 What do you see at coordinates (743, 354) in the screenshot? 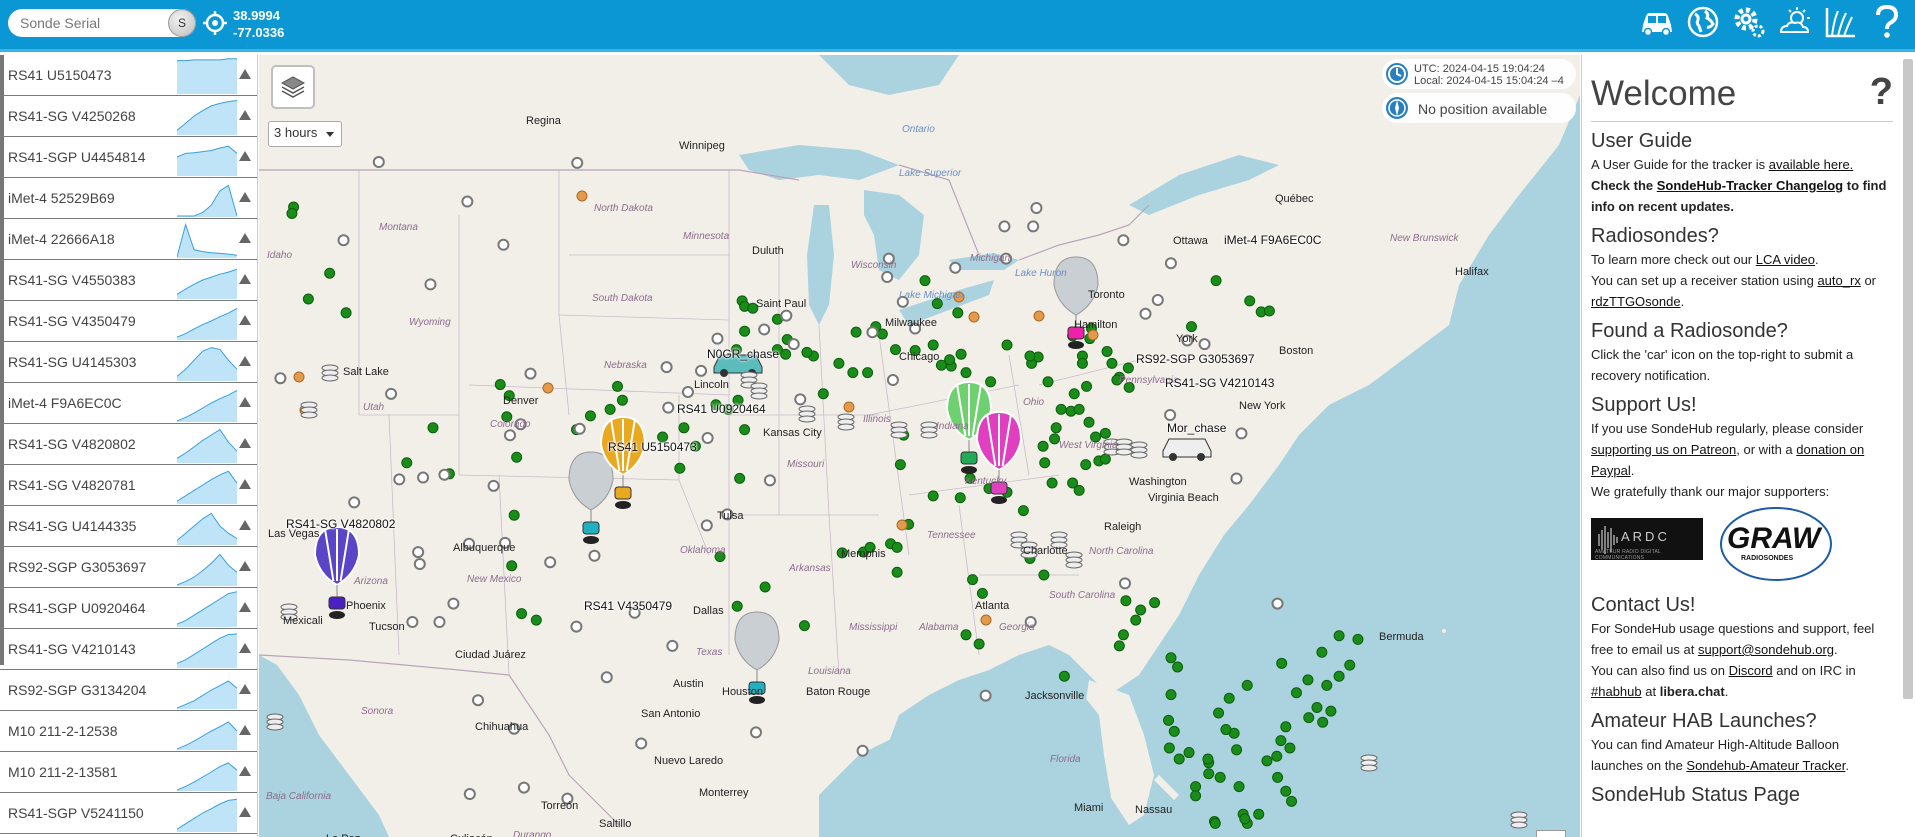
I see `sonde-map-label: N0GR_chase` at bounding box center [743, 354].